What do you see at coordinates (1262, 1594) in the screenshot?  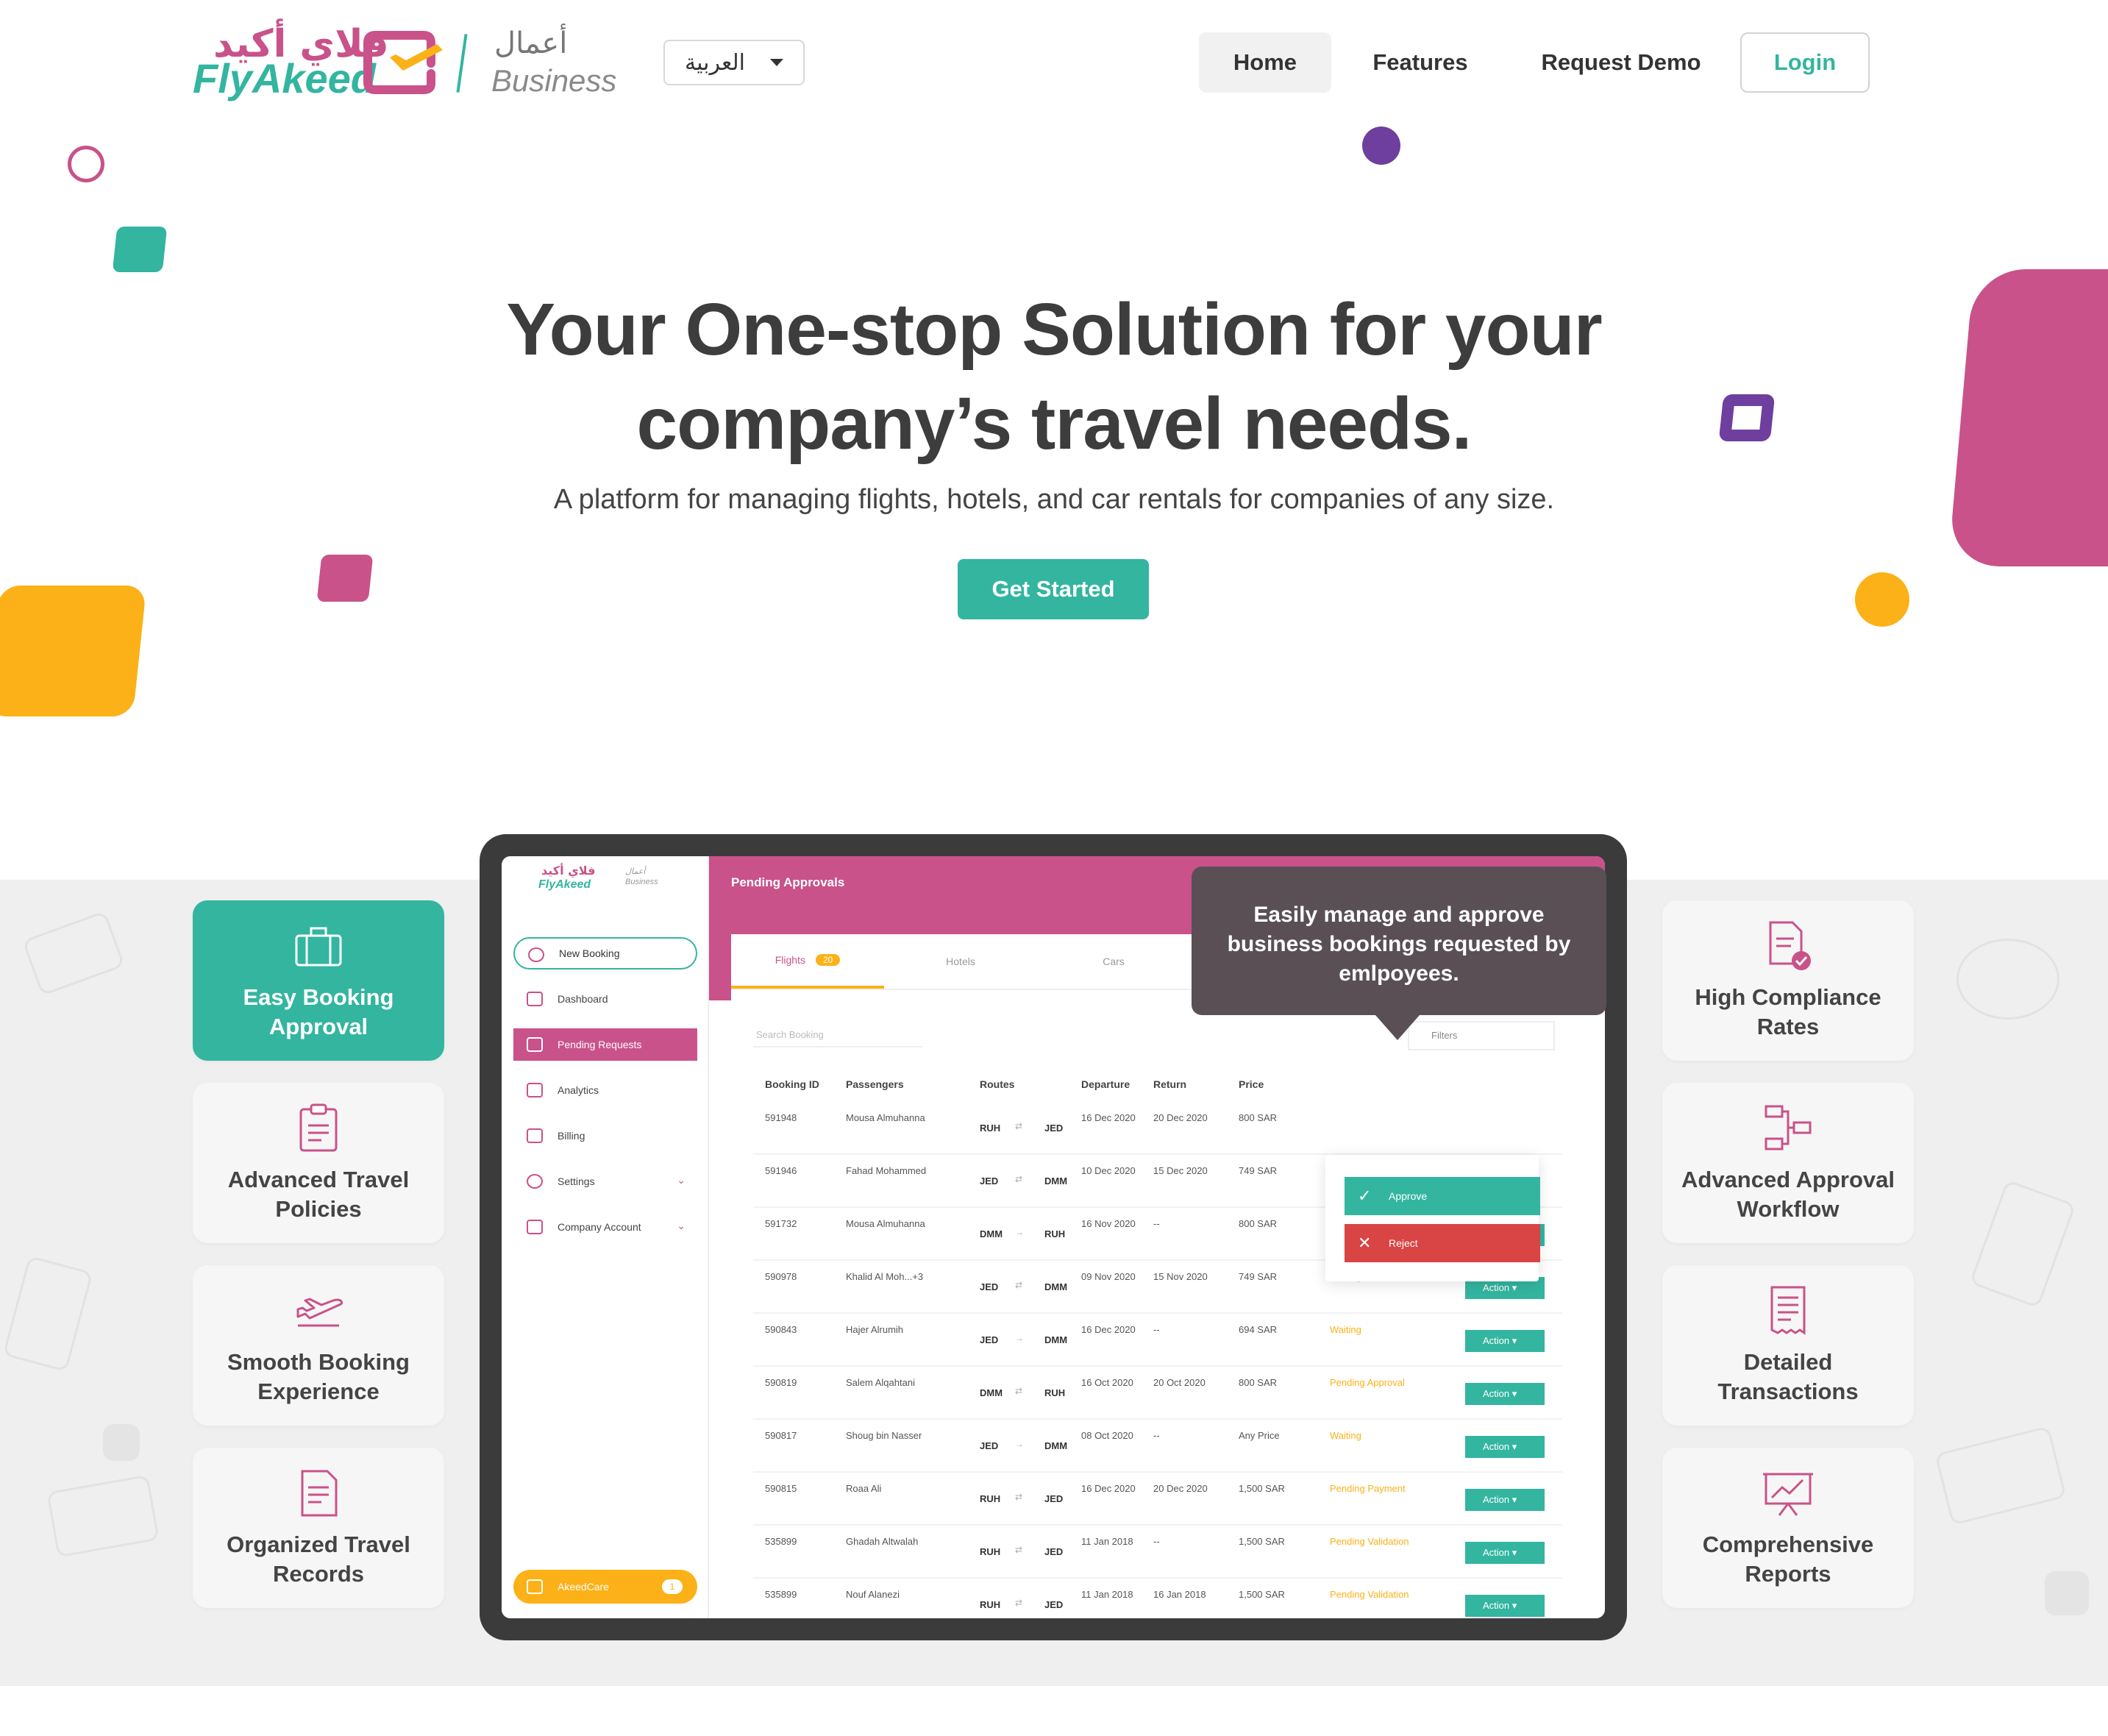 I see `price: 1,500 SAR` at bounding box center [1262, 1594].